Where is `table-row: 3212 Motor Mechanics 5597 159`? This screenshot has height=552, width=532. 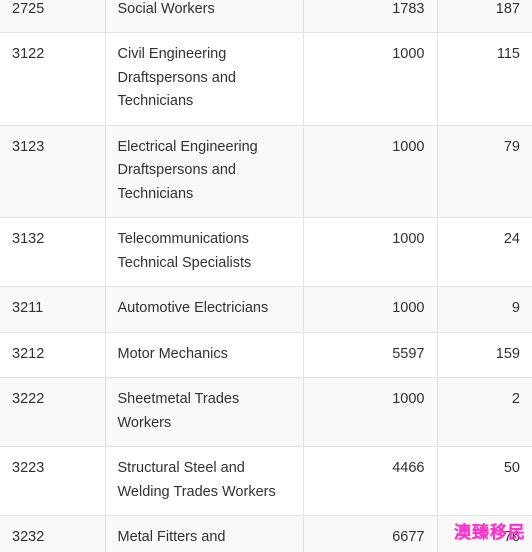
table-row: 3212 Motor Mechanics 5597 159 is located at coordinates (266, 355).